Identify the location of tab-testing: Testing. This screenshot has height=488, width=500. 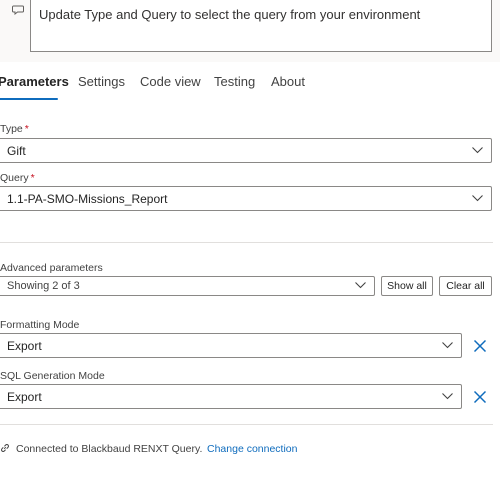
(234, 81).